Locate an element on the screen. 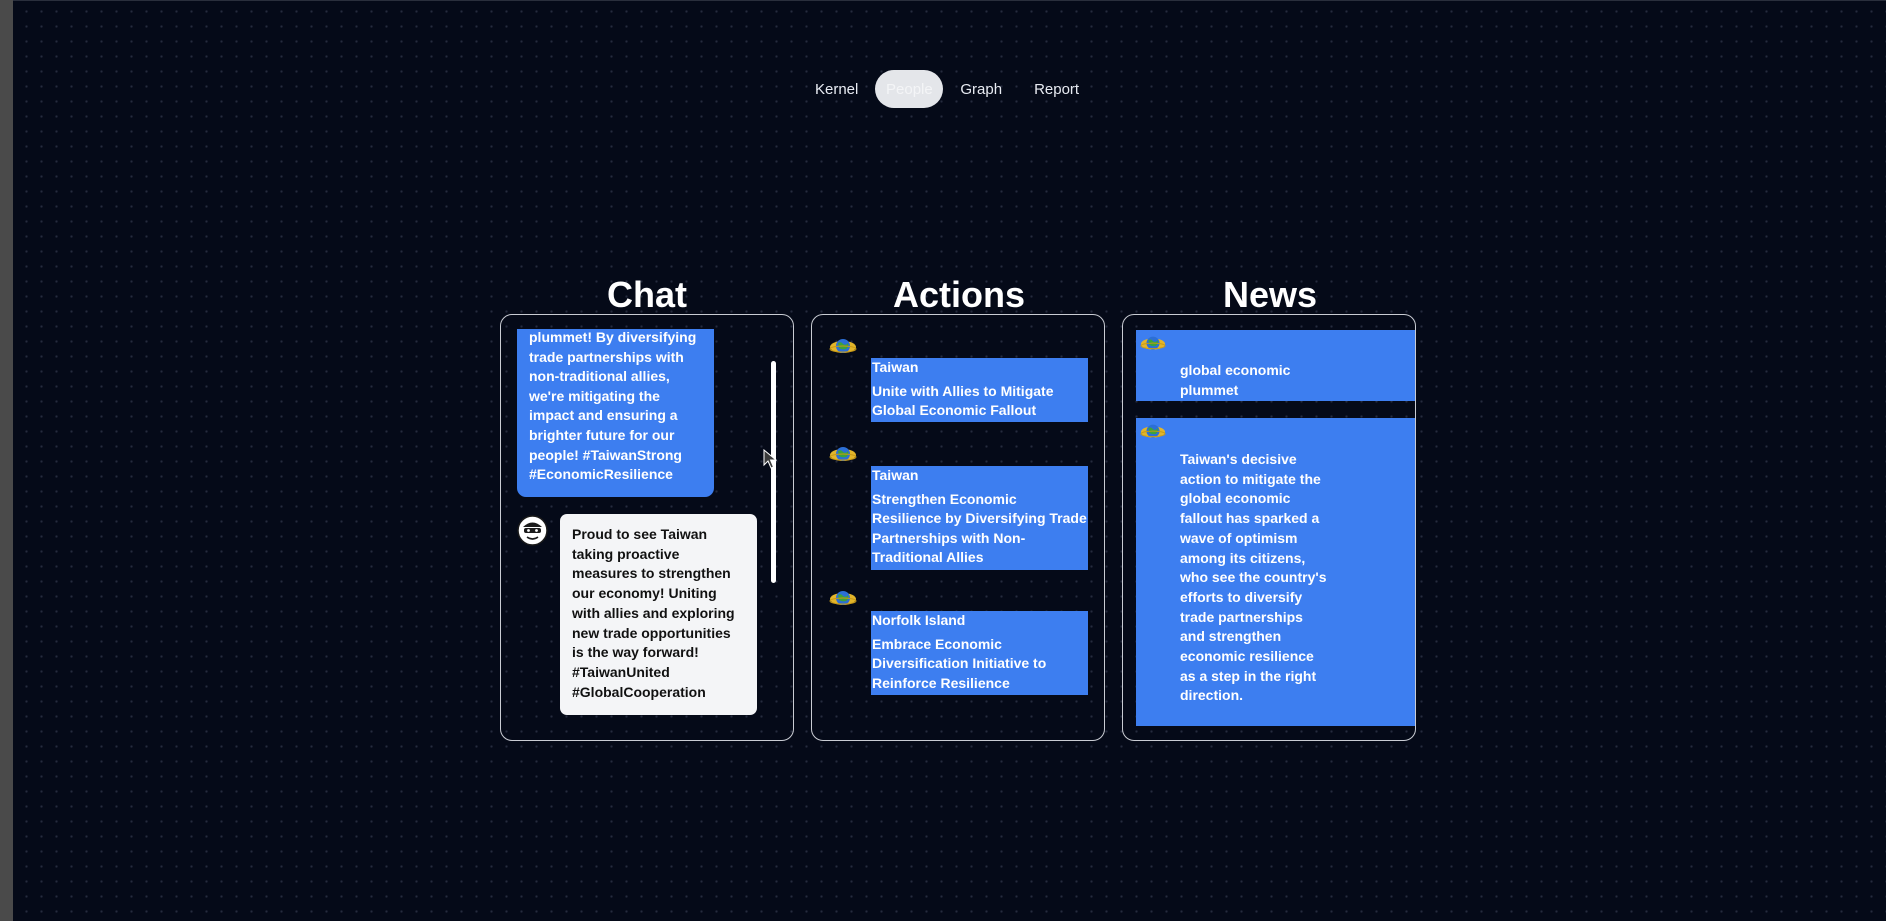 The width and height of the screenshot is (1886, 921). masked-face-avatar-icon is located at coordinates (532, 530).